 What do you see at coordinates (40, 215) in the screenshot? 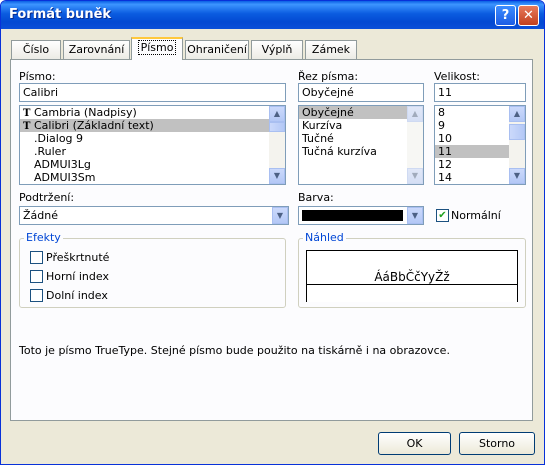
I see `underline-value: Žádné` at bounding box center [40, 215].